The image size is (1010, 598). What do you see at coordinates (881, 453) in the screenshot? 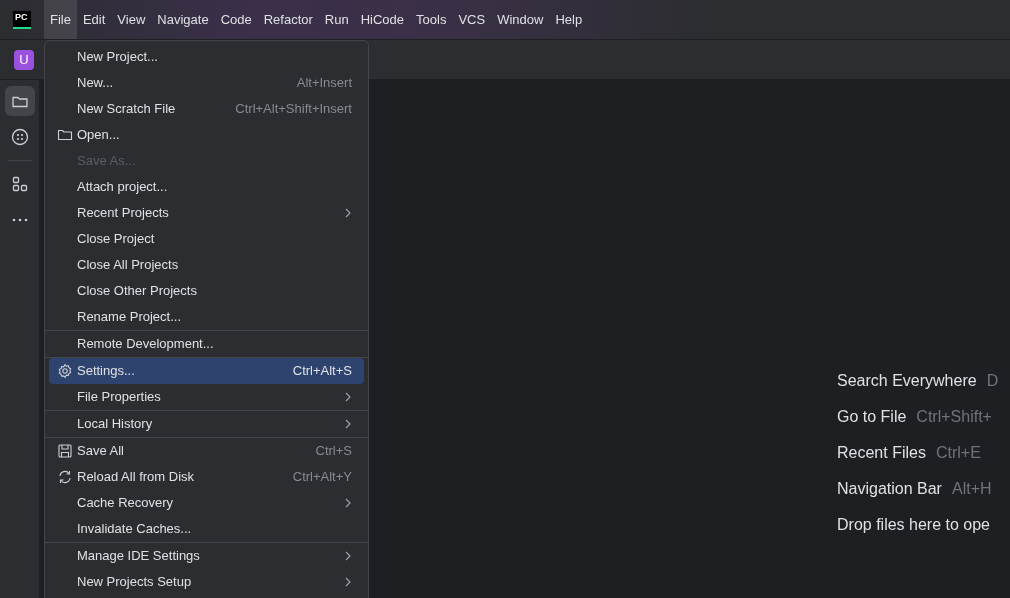
I see `hint-action: Recent Files` at bounding box center [881, 453].